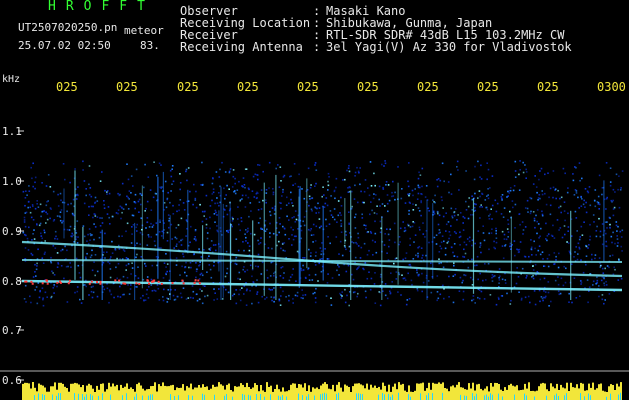 This screenshot has height=400, width=629. What do you see at coordinates (60, 281) in the screenshot?
I see `hot-pixel` at bounding box center [60, 281].